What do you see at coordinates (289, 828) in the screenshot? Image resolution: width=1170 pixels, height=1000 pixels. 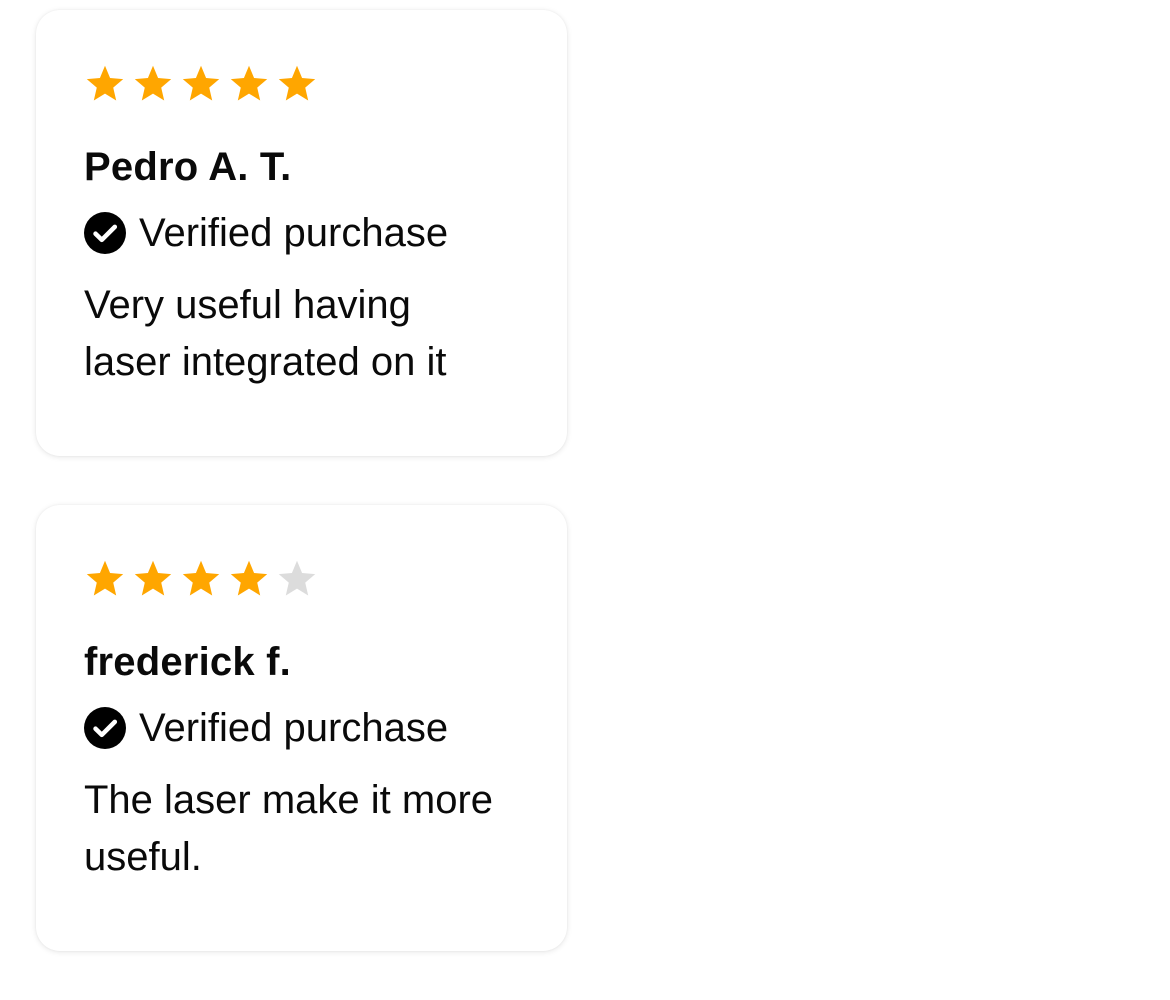 I see `review-text: The laser make it more useful.` at bounding box center [289, 828].